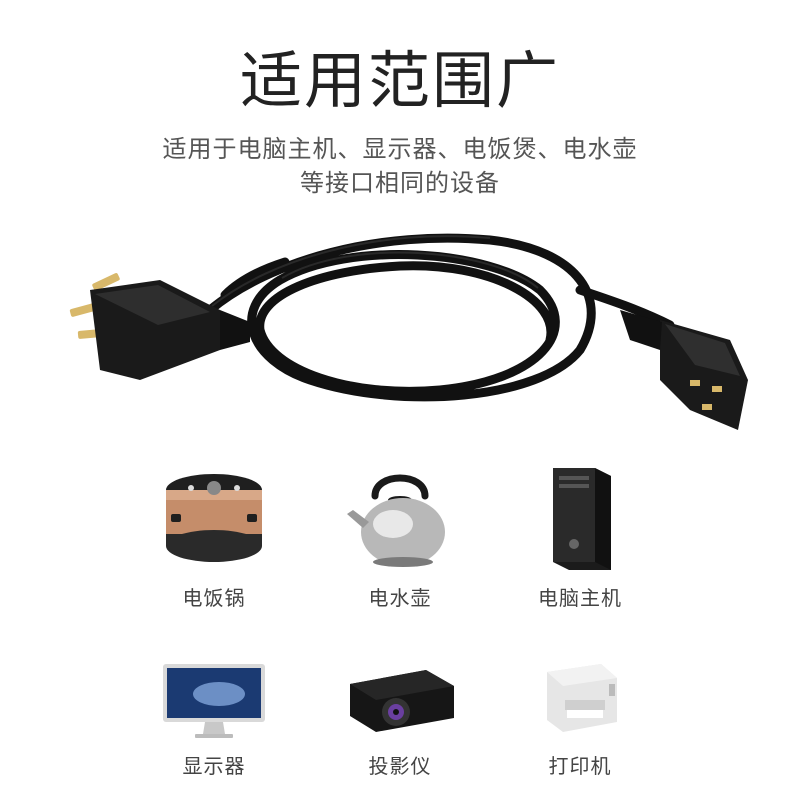 This screenshot has width=800, height=800. Describe the element at coordinates (582, 698) in the screenshot. I see `printer-icon` at that location.